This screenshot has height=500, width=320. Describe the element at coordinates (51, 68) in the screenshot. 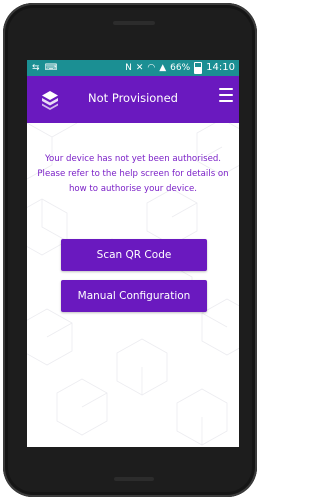

I see `keyboard-icon: ⌨` at that location.